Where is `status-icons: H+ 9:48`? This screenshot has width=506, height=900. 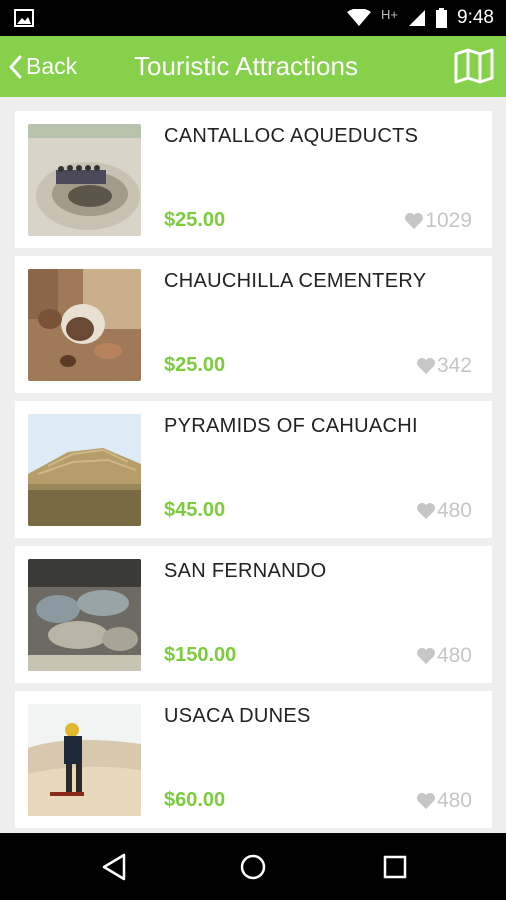 status-icons: H+ 9:48 is located at coordinates (420, 18).